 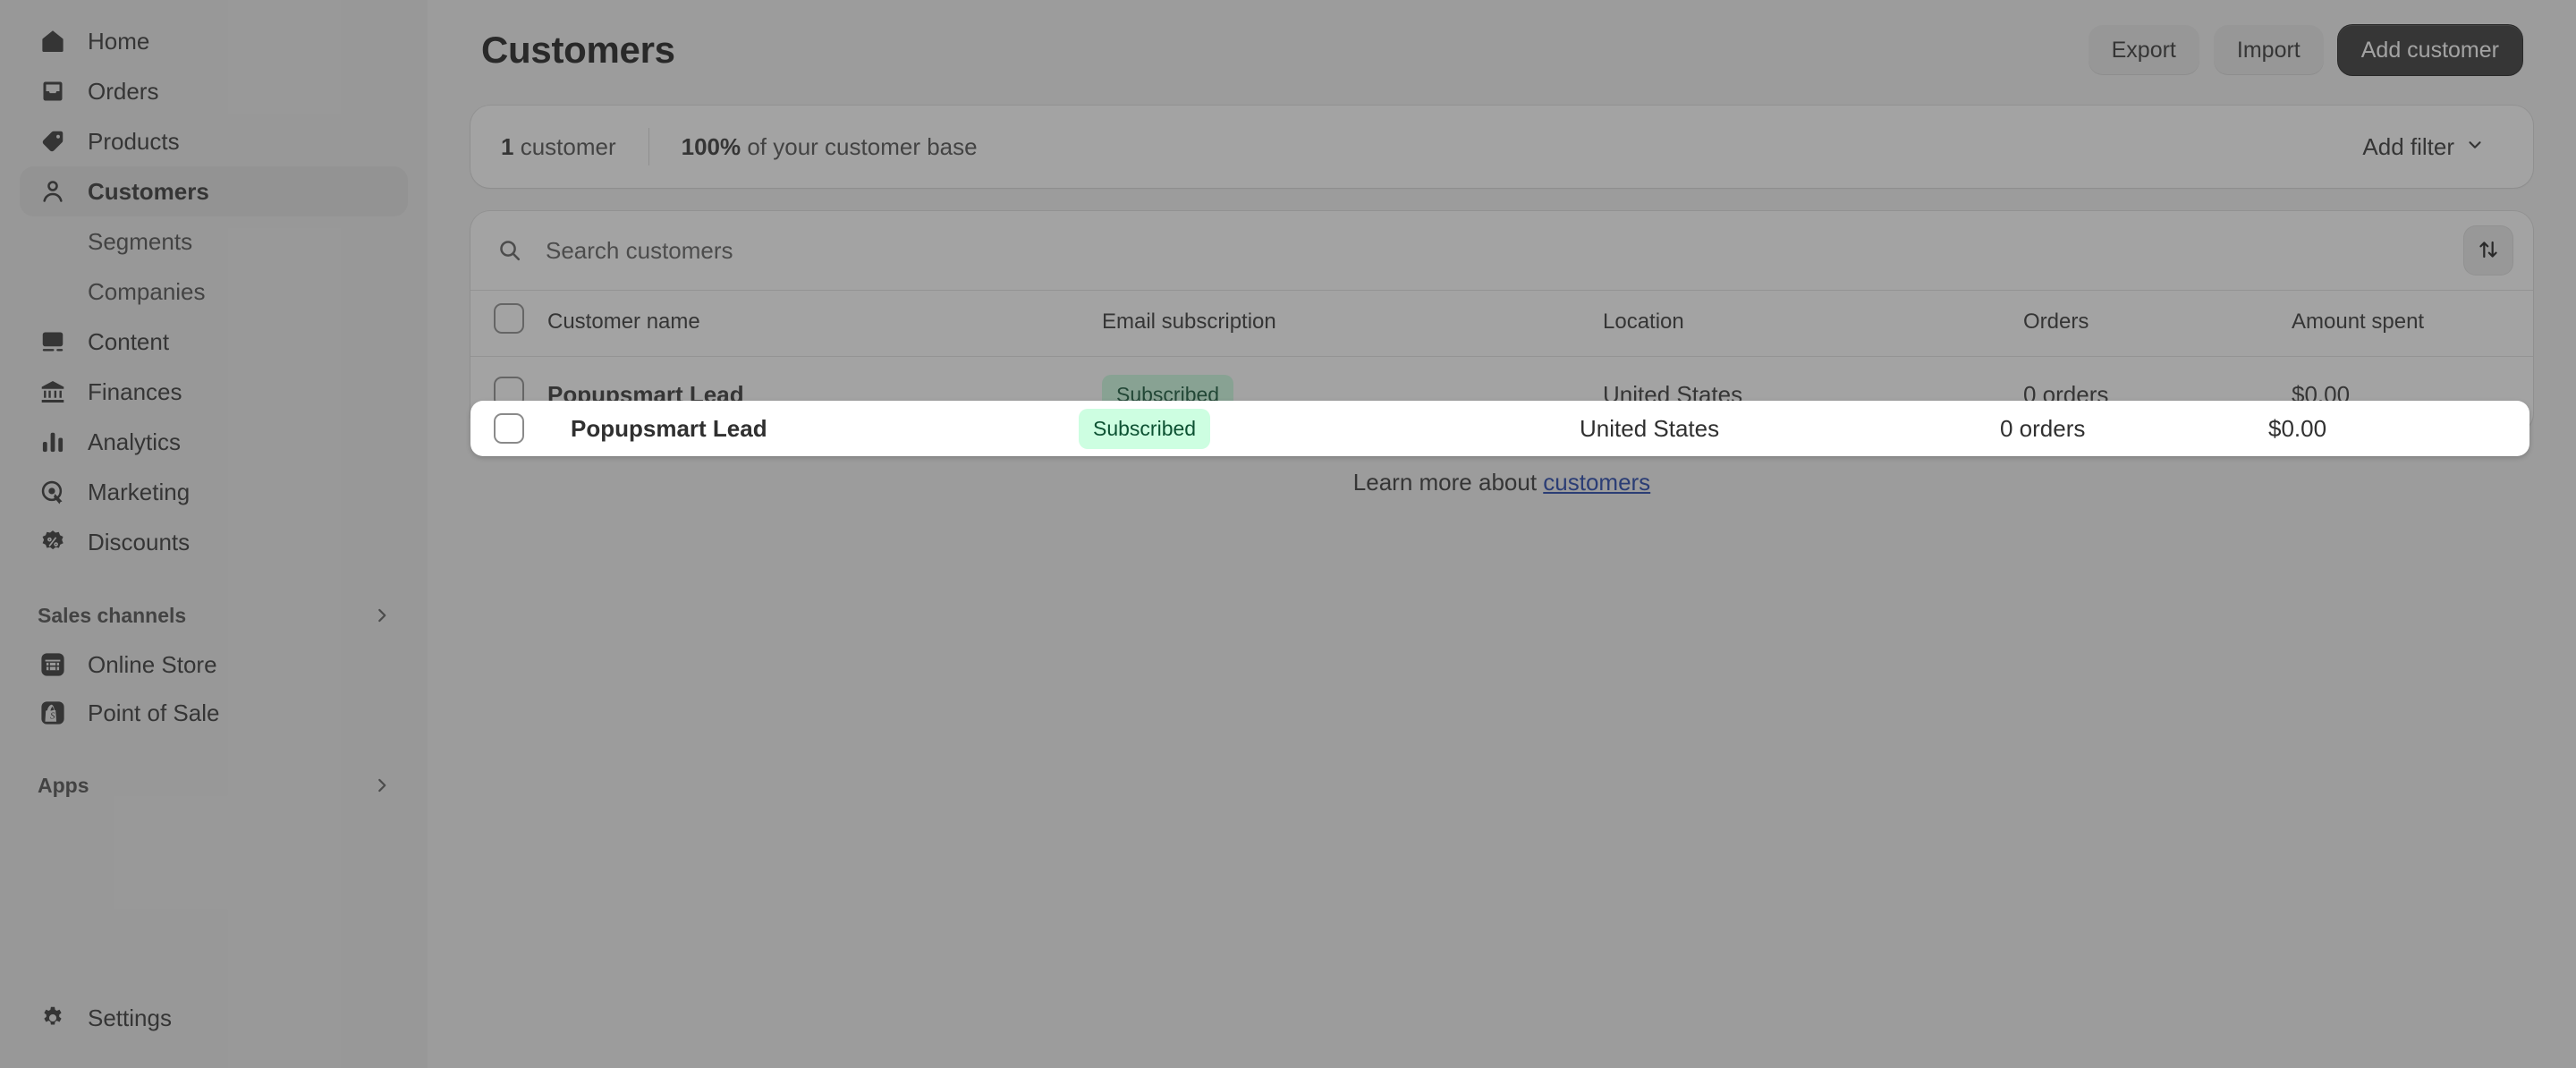 I want to click on add-filter-label: Add filter, so click(x=2408, y=146).